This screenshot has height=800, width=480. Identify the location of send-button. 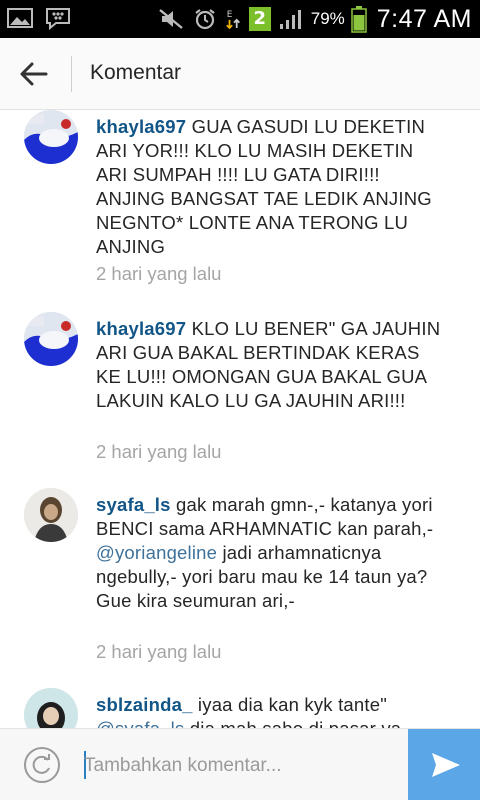
(444, 764).